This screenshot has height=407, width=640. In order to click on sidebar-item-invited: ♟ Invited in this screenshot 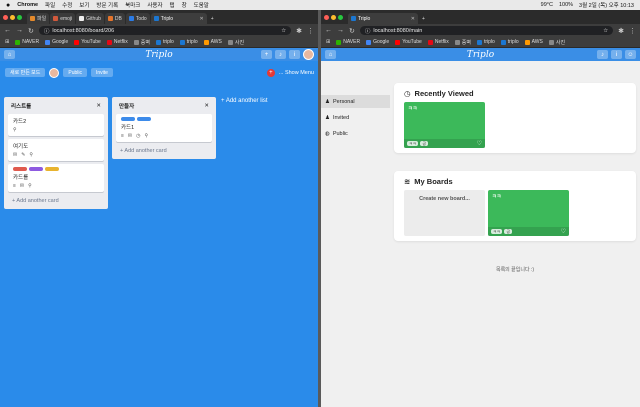, I will do `click(355, 117)`.